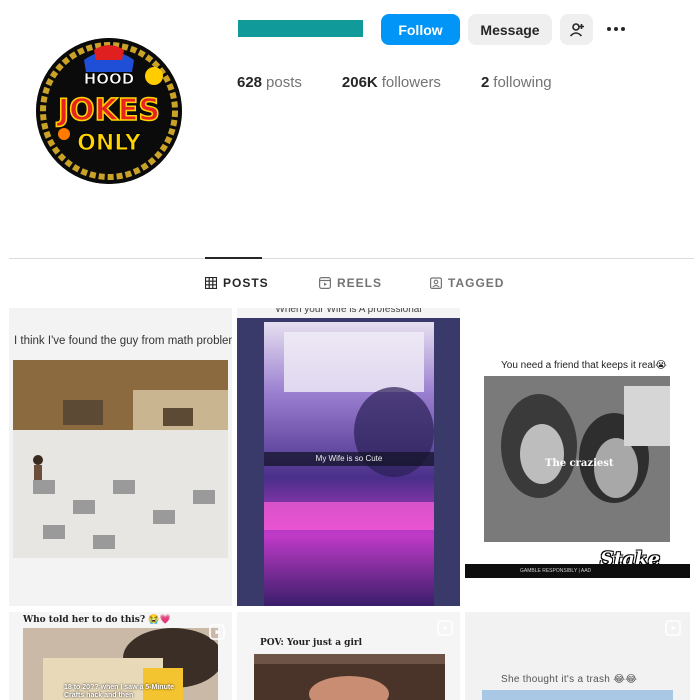  What do you see at coordinates (325, 283) in the screenshot?
I see `reels-icon` at bounding box center [325, 283].